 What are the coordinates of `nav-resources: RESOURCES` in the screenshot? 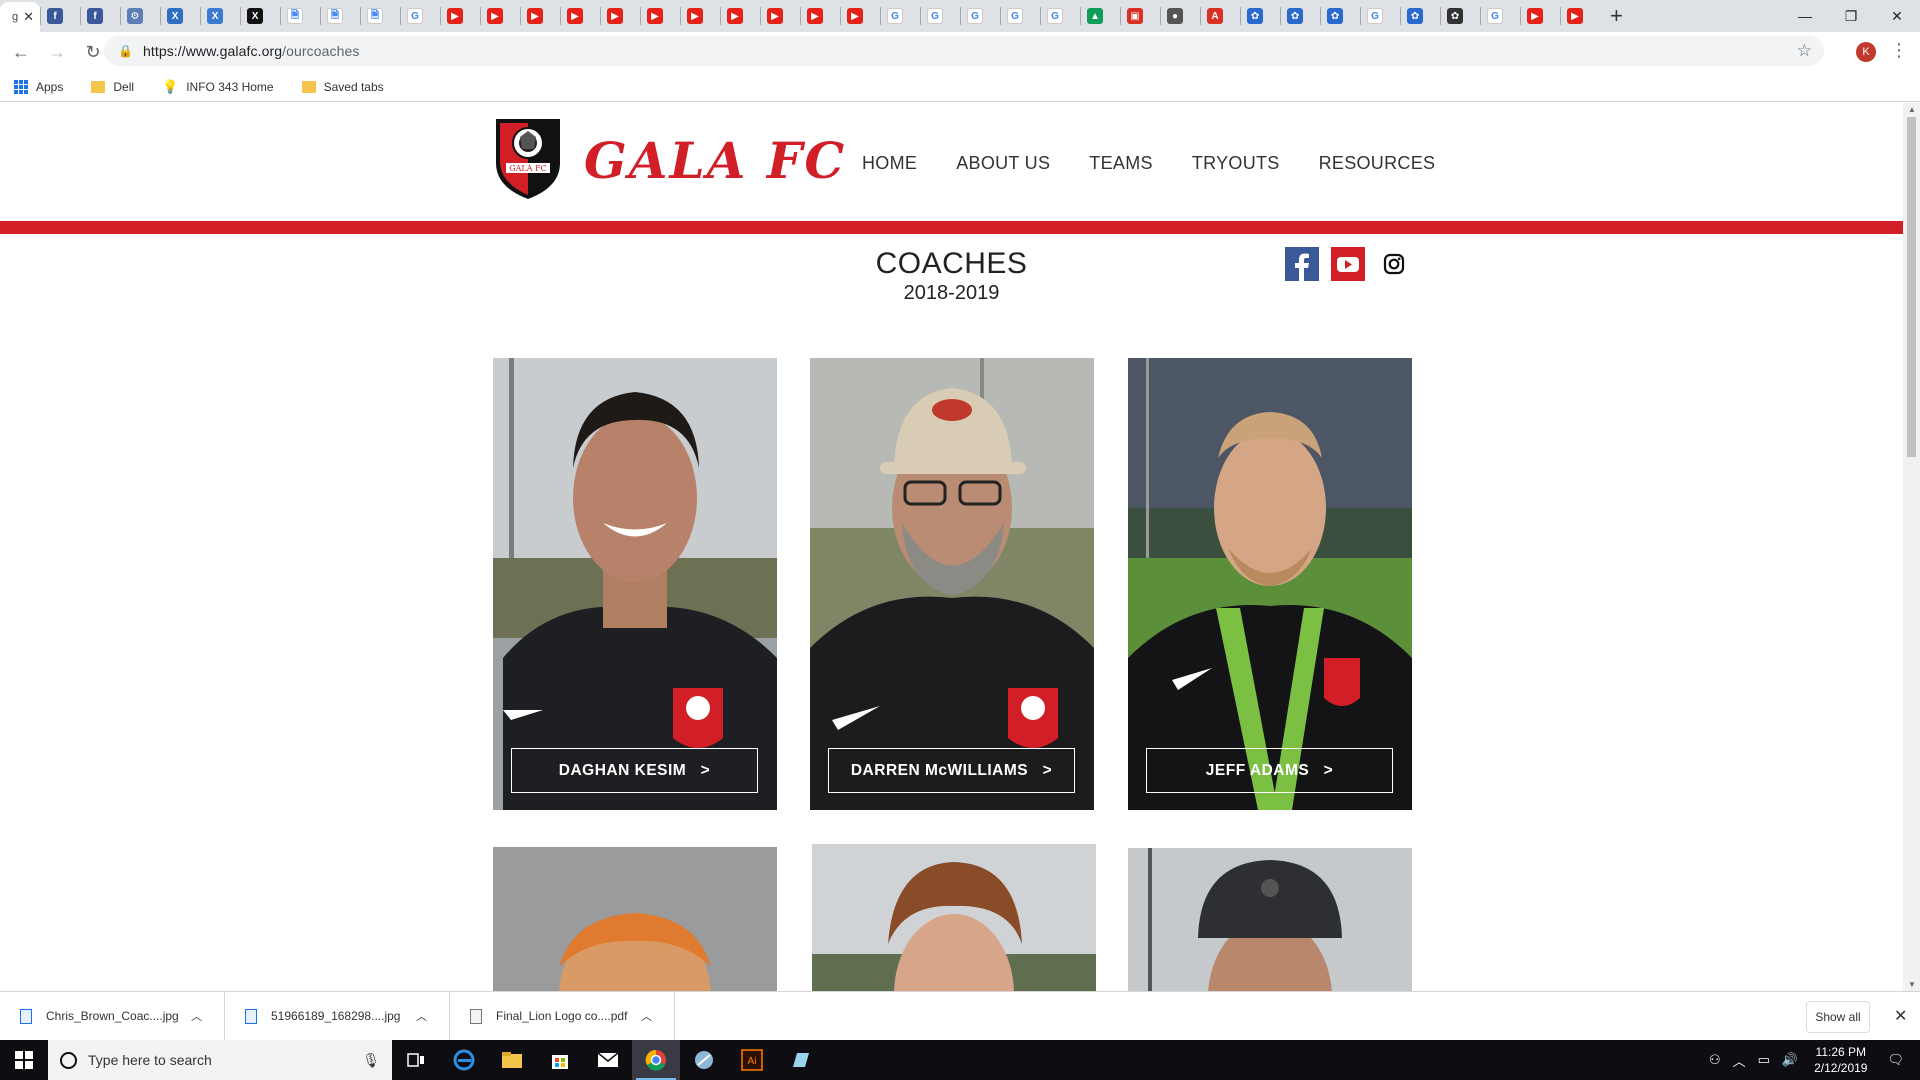 It's located at (1377, 163).